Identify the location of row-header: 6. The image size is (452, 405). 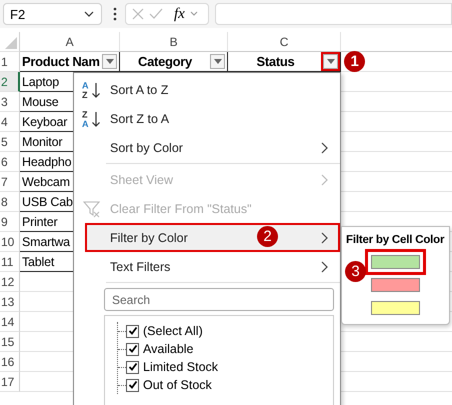
(10, 162).